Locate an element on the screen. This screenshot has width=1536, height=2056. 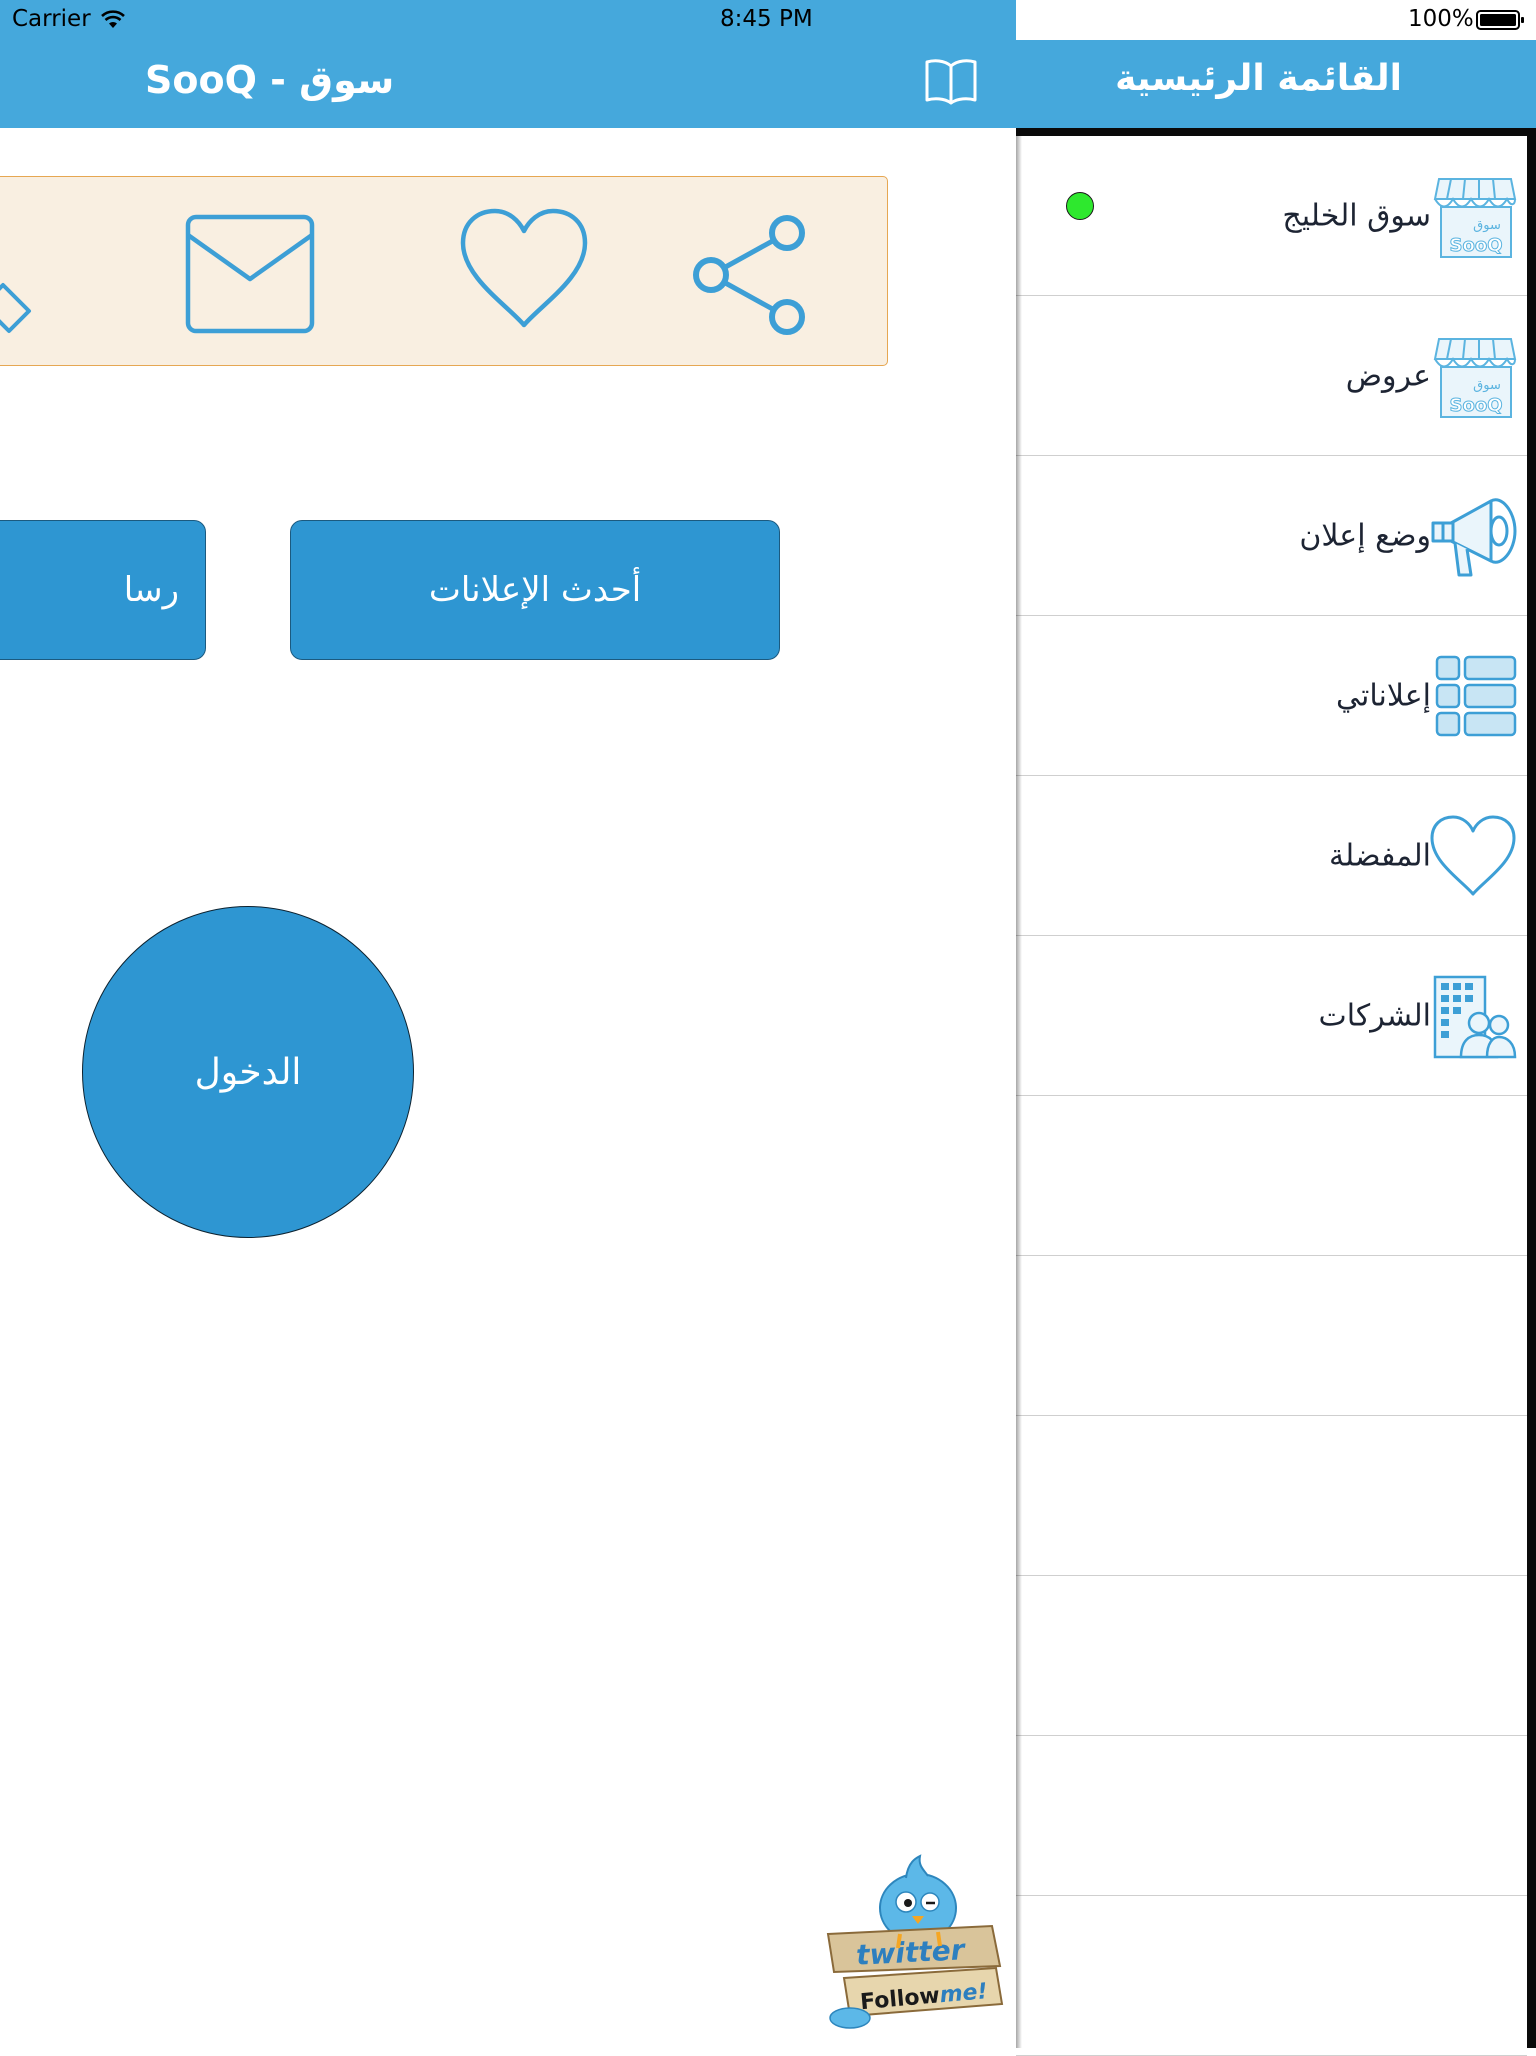
menu-item-label: المفضلة is located at coordinates (1379, 855).